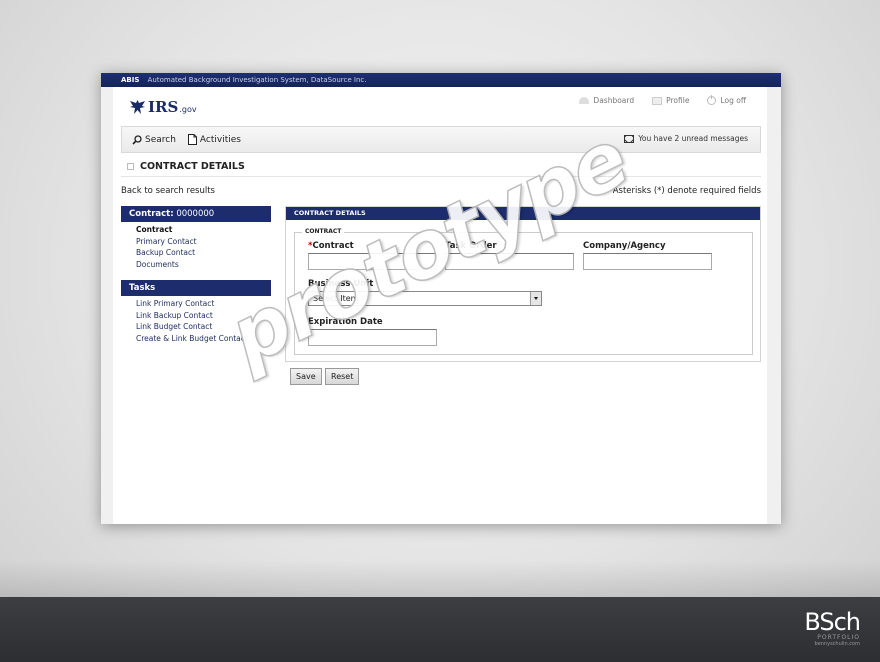 This screenshot has height=662, width=880. I want to click on utility-links: Dashboard Profile Log off, so click(662, 100).